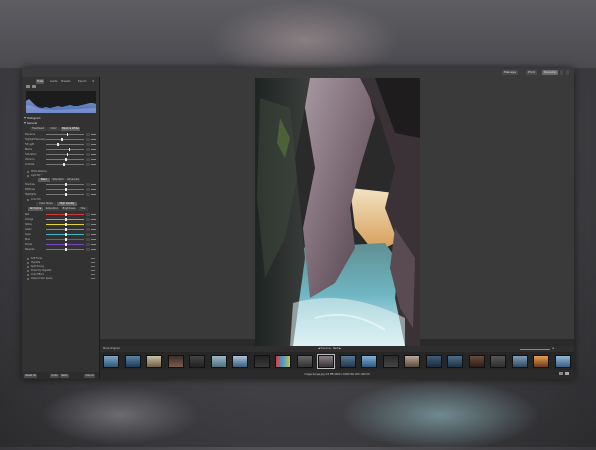 The image size is (596, 450). Describe the element at coordinates (93, 278) in the screenshot. I see `module-menu-icon` at that location.